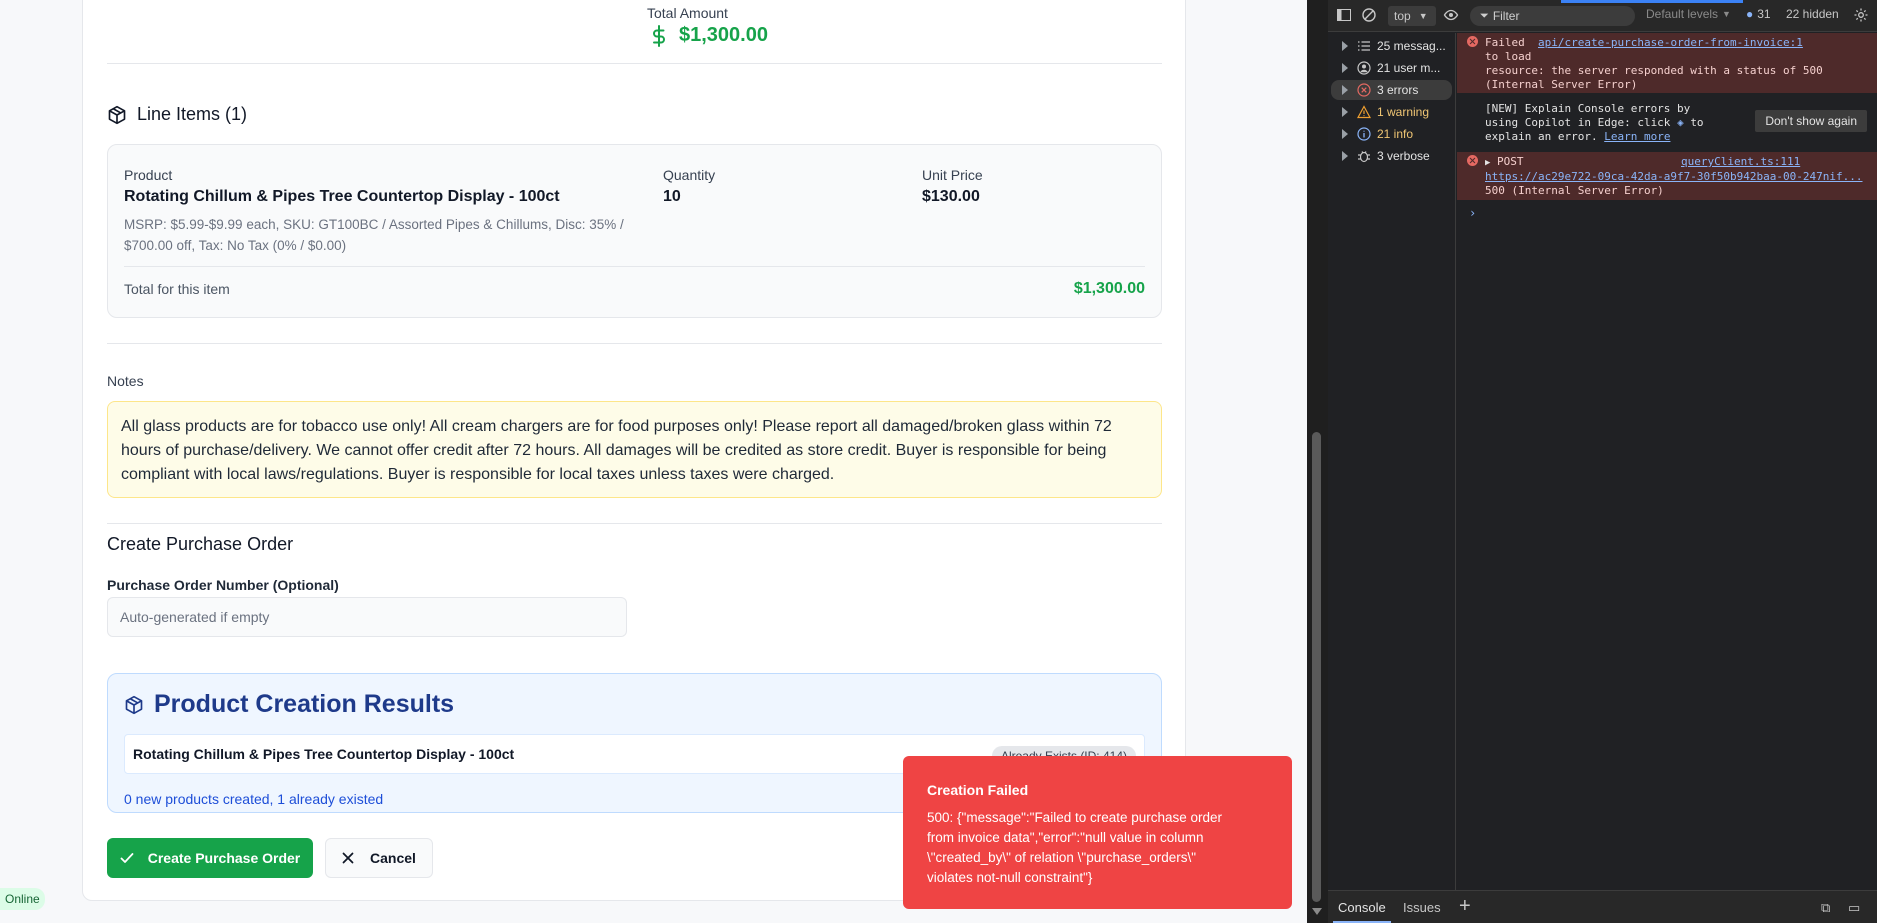  Describe the element at coordinates (1472, 213) in the screenshot. I see `console-prompt: ›` at that location.